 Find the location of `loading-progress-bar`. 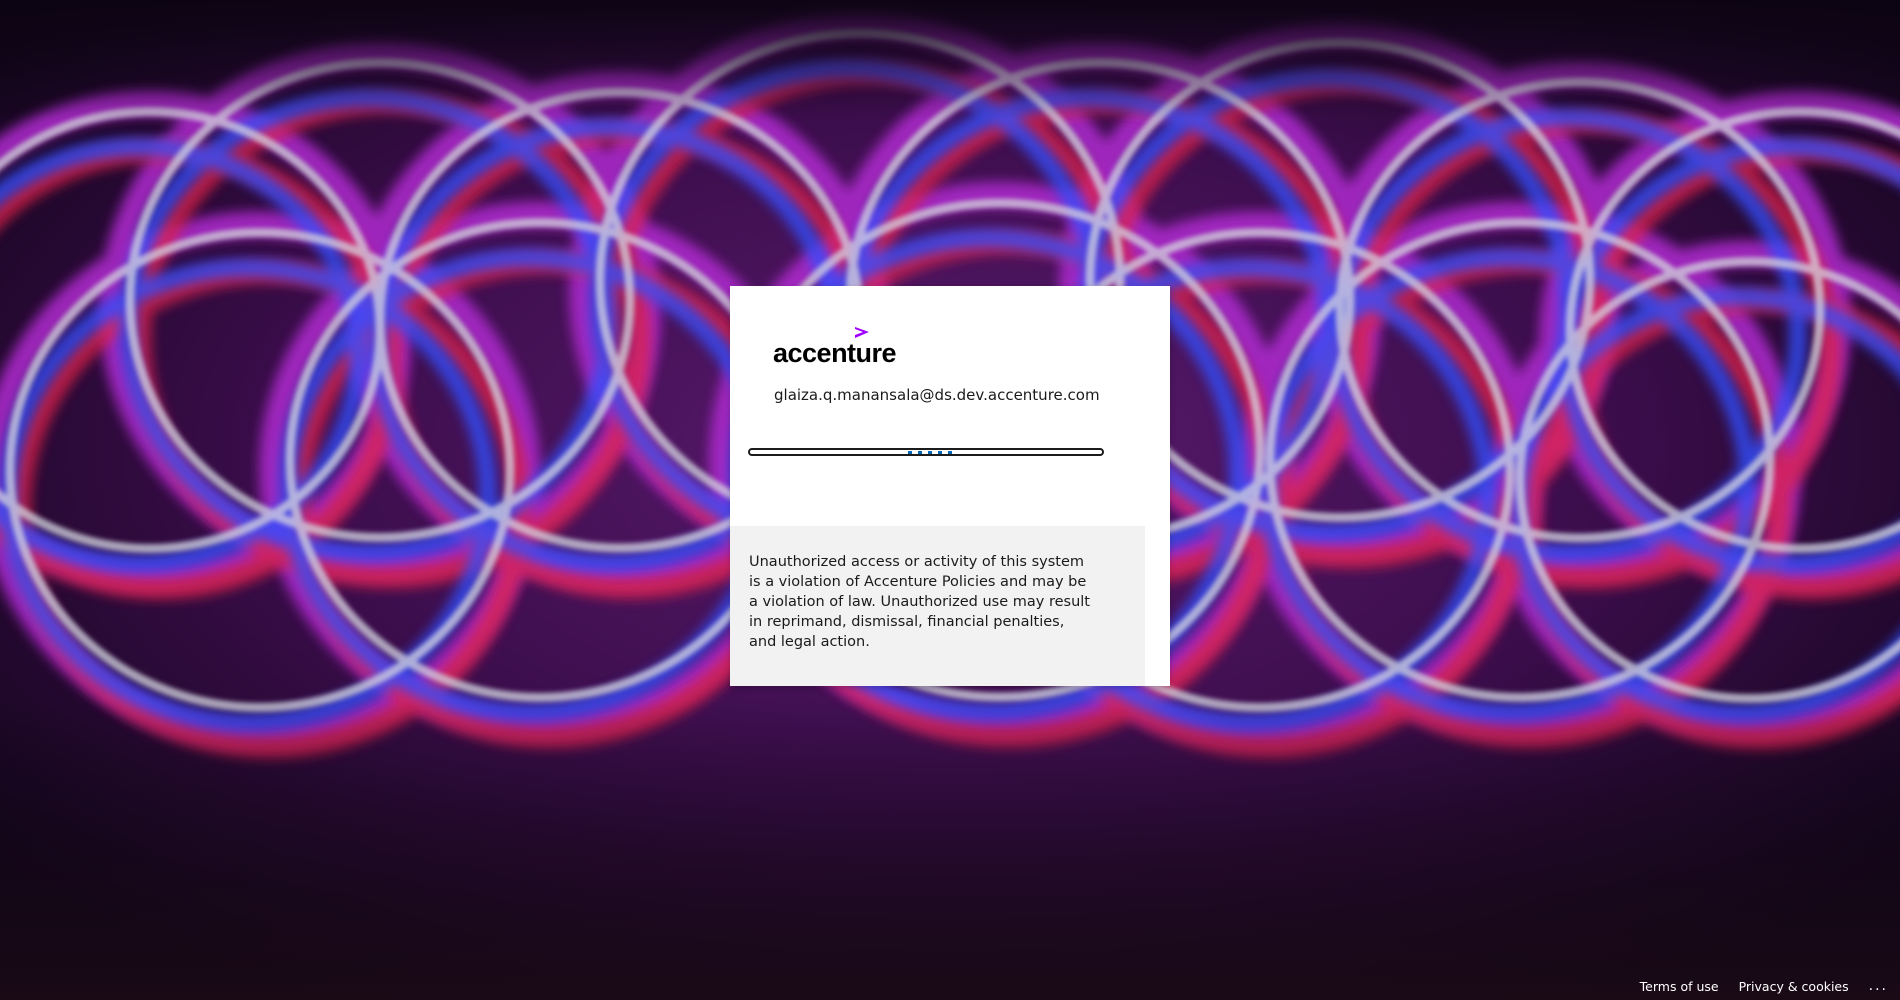

loading-progress-bar is located at coordinates (926, 452).